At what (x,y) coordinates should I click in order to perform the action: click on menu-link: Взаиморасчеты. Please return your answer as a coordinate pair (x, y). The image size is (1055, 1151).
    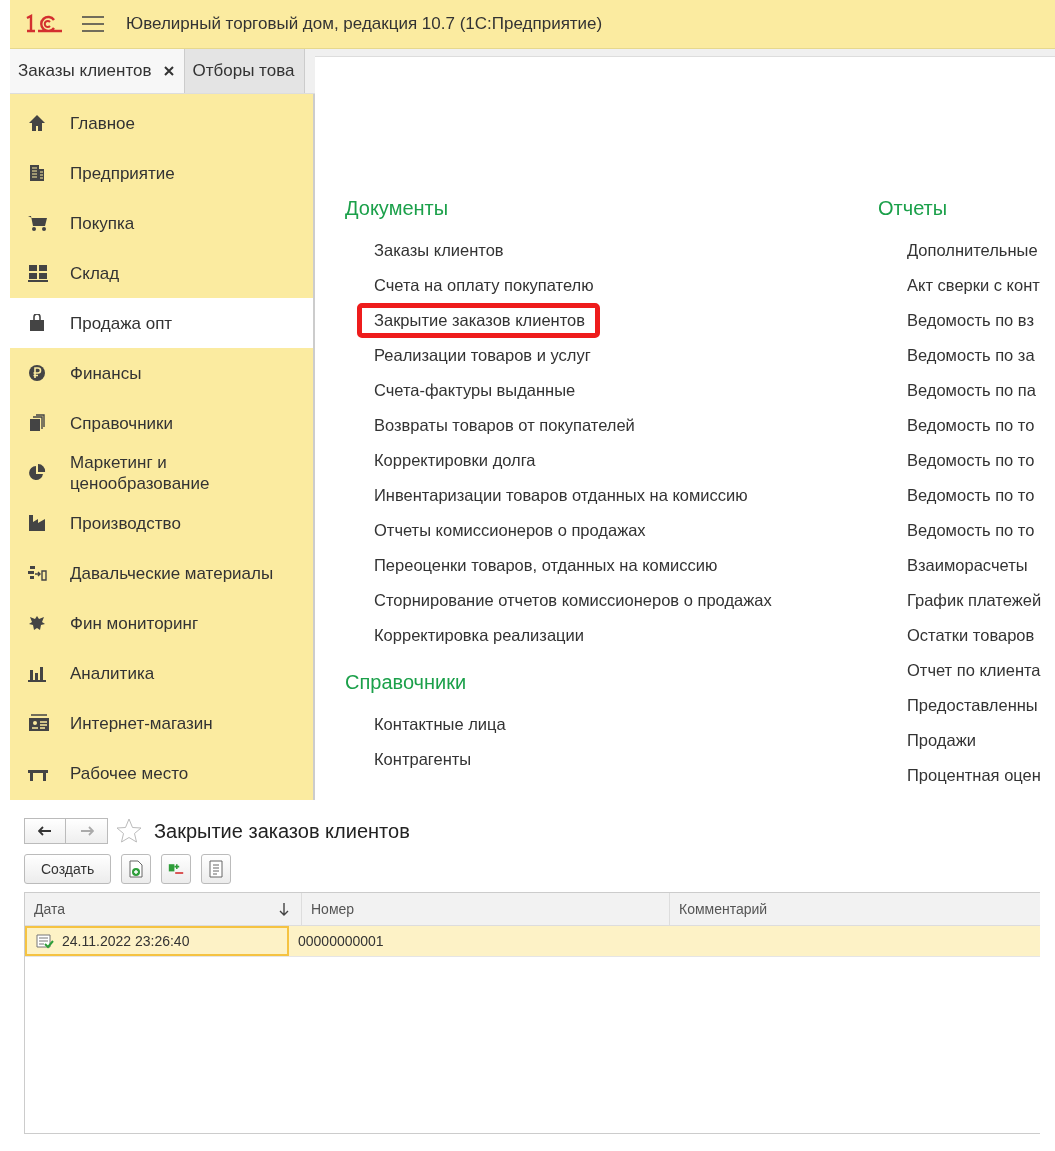
    Looking at the image, I should click on (953, 565).